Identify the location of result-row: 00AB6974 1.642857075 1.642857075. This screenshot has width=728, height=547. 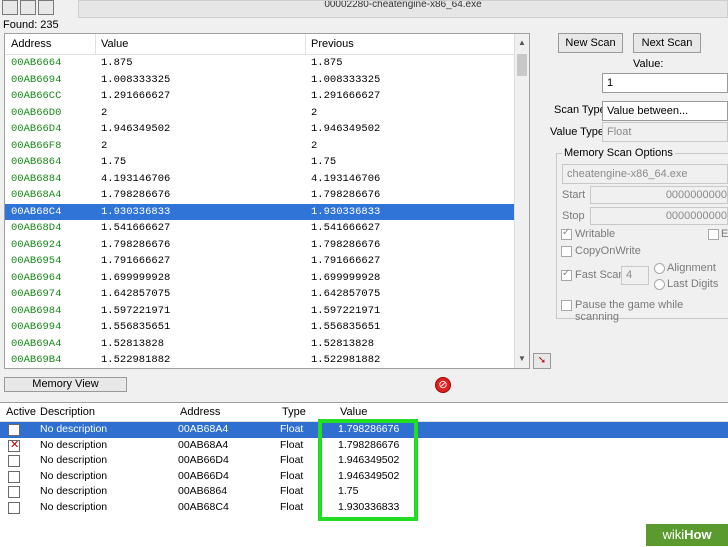
(261, 294).